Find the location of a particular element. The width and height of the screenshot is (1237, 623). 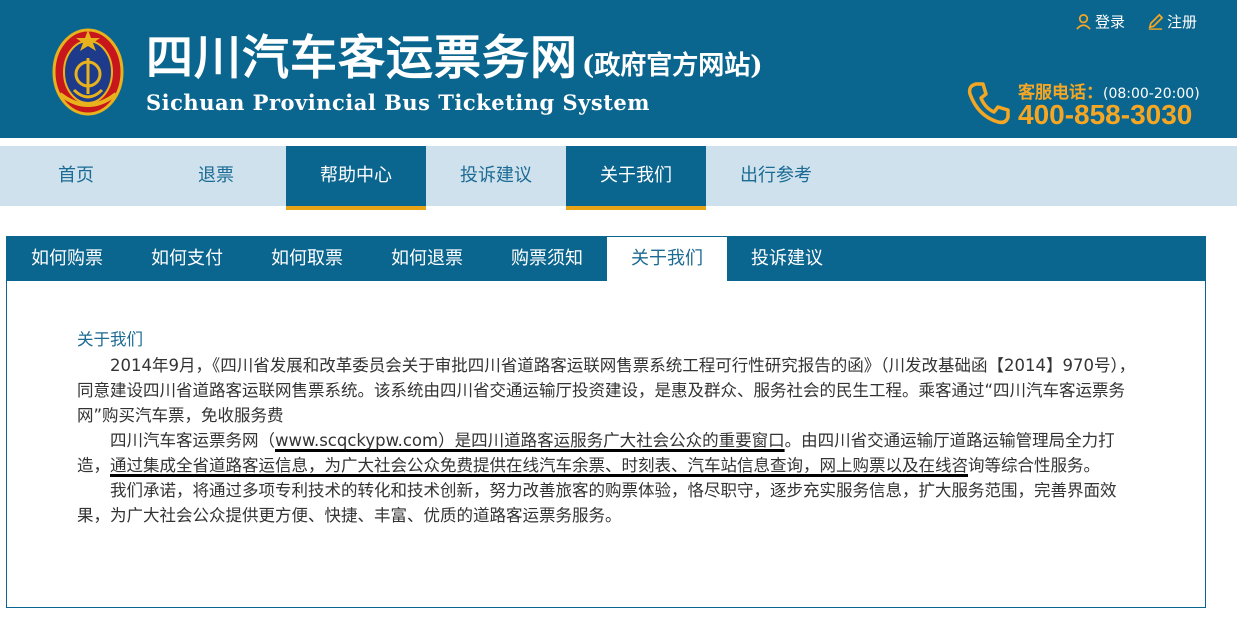

login-link: 登录 is located at coordinates (1100, 21).